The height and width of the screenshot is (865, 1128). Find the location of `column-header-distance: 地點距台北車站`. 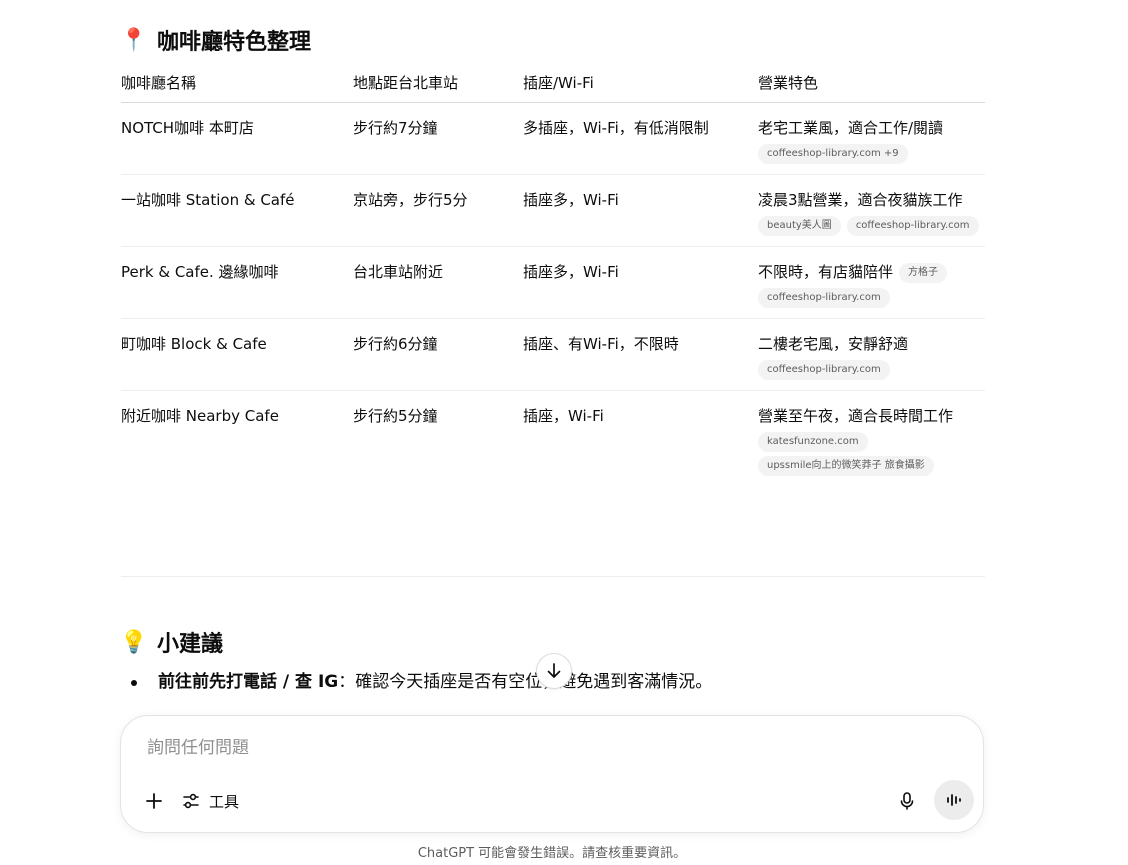

column-header-distance: 地點距台北車站 is located at coordinates (438, 82).